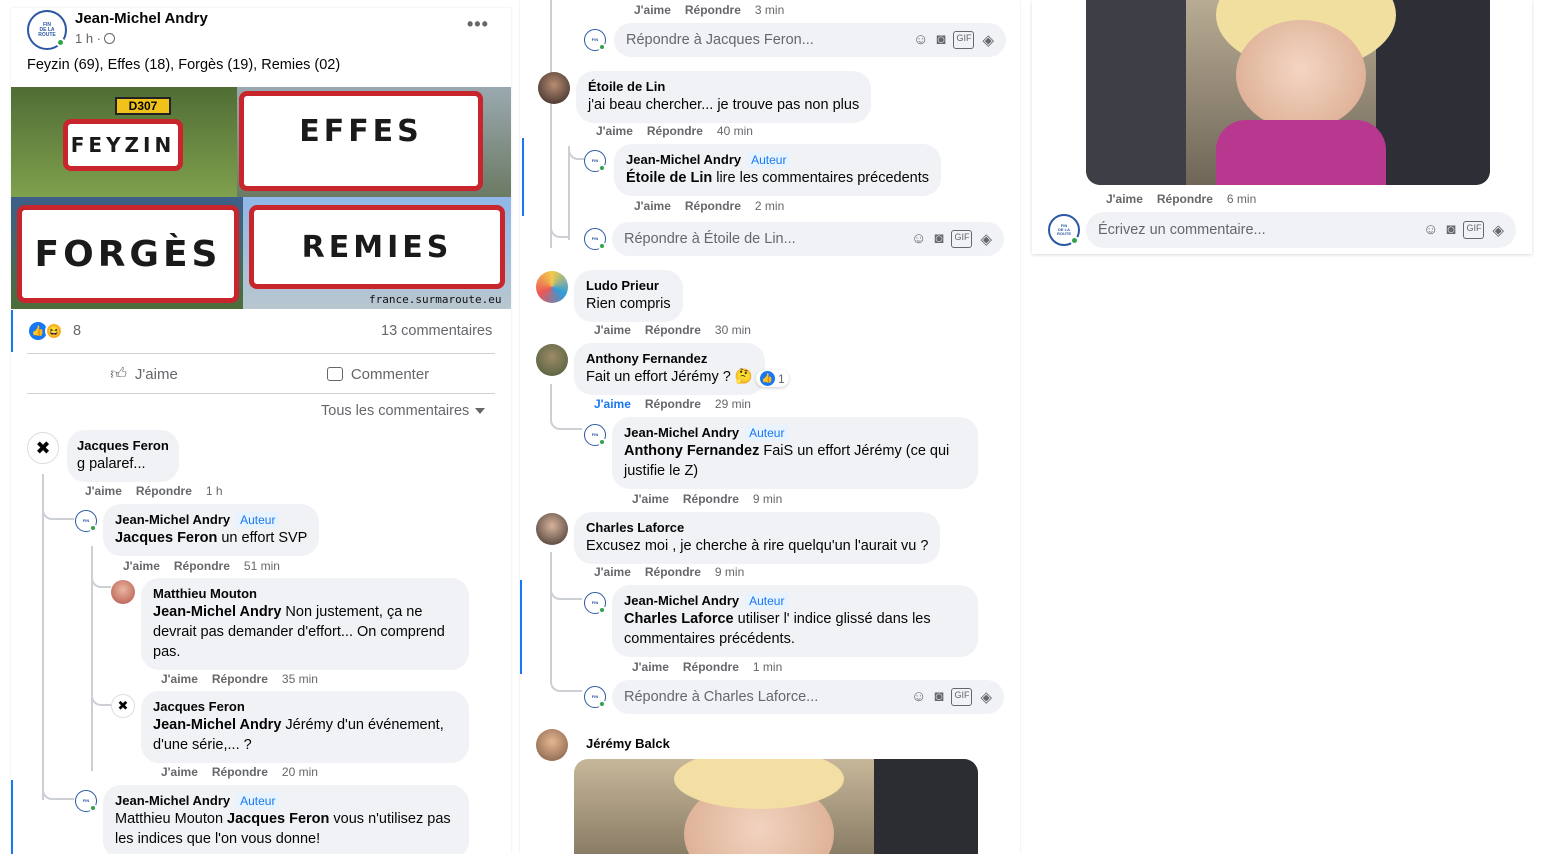 The height and width of the screenshot is (854, 1548). What do you see at coordinates (141, 18) in the screenshot?
I see `post-author: Jean-Michel Andry` at bounding box center [141, 18].